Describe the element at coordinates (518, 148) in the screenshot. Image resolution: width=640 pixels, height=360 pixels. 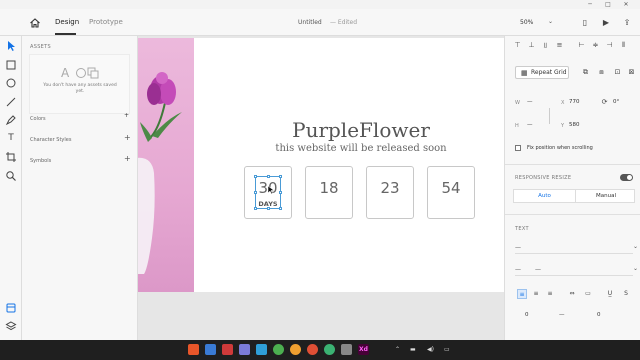
I see `fix-position-checkbox` at that location.